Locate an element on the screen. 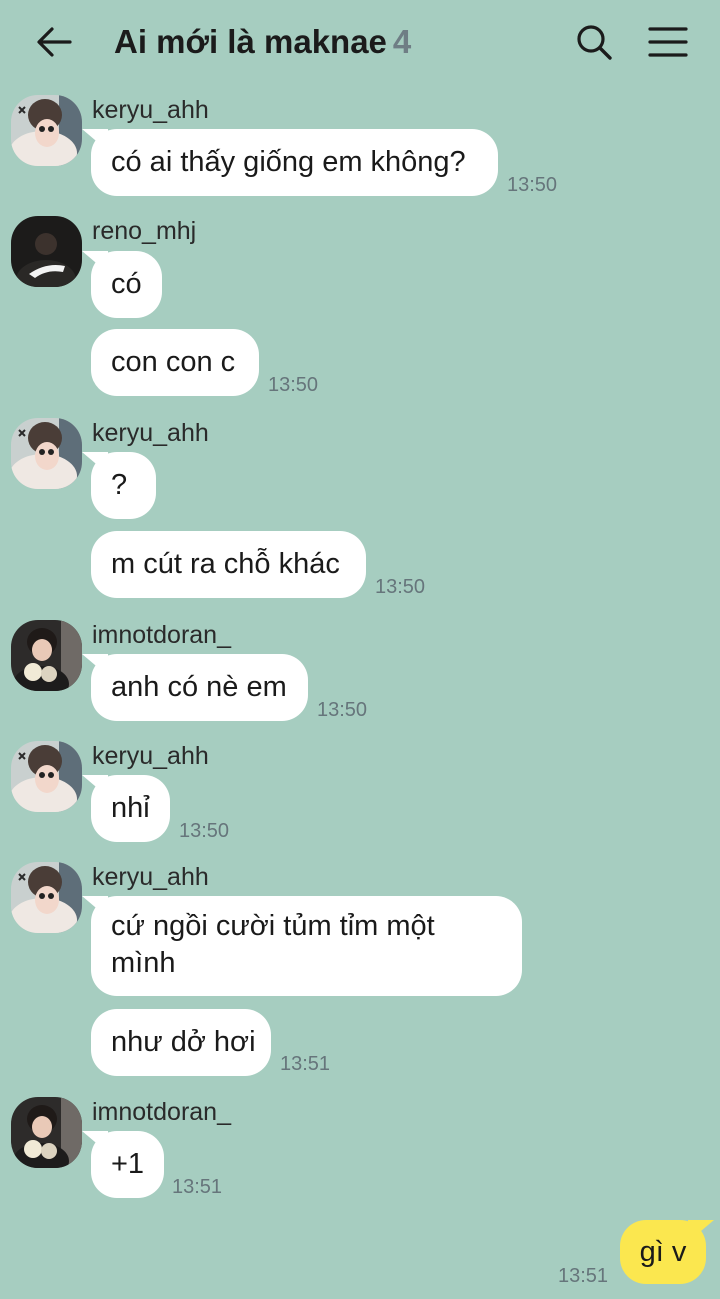 This screenshot has width=720, height=1299. hamburger-menu-icon is located at coordinates (668, 42).